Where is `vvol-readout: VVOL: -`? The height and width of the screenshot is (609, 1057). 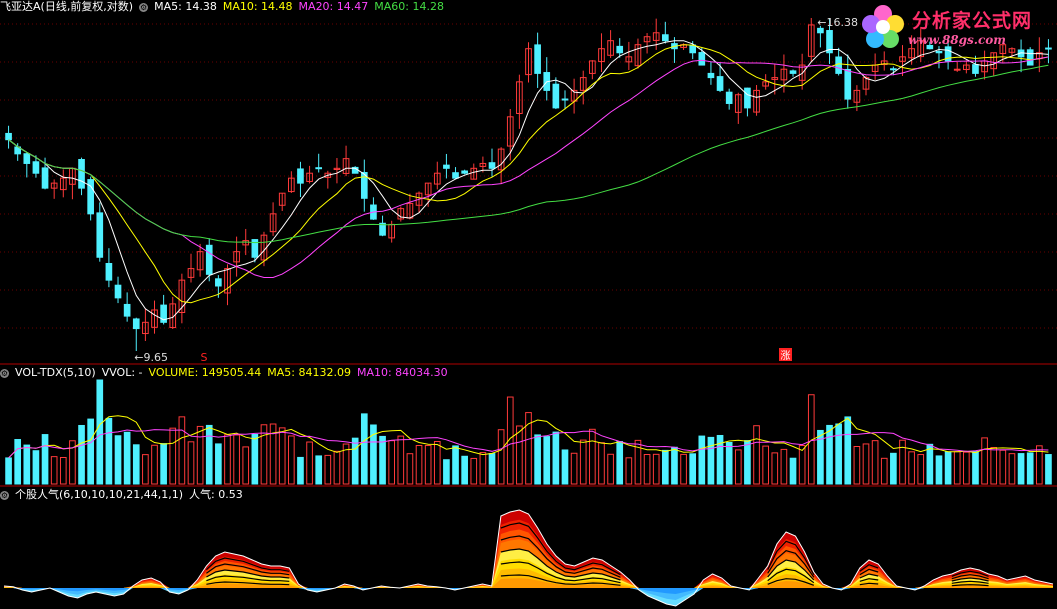 vvol-readout: VVOL: - is located at coordinates (122, 372).